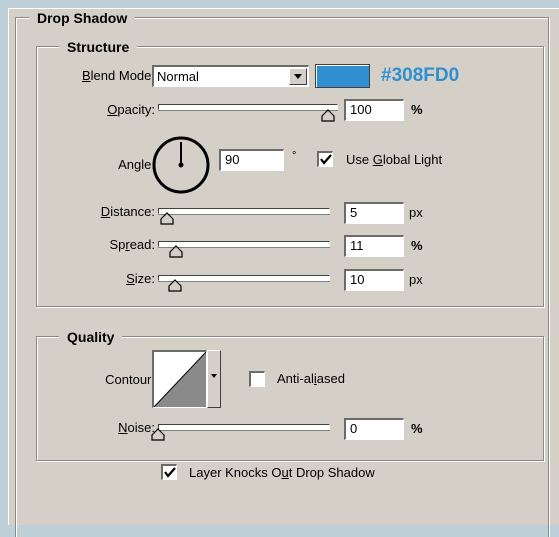 The image size is (559, 537). What do you see at coordinates (374, 429) in the screenshot?
I see `noise-input: 0` at bounding box center [374, 429].